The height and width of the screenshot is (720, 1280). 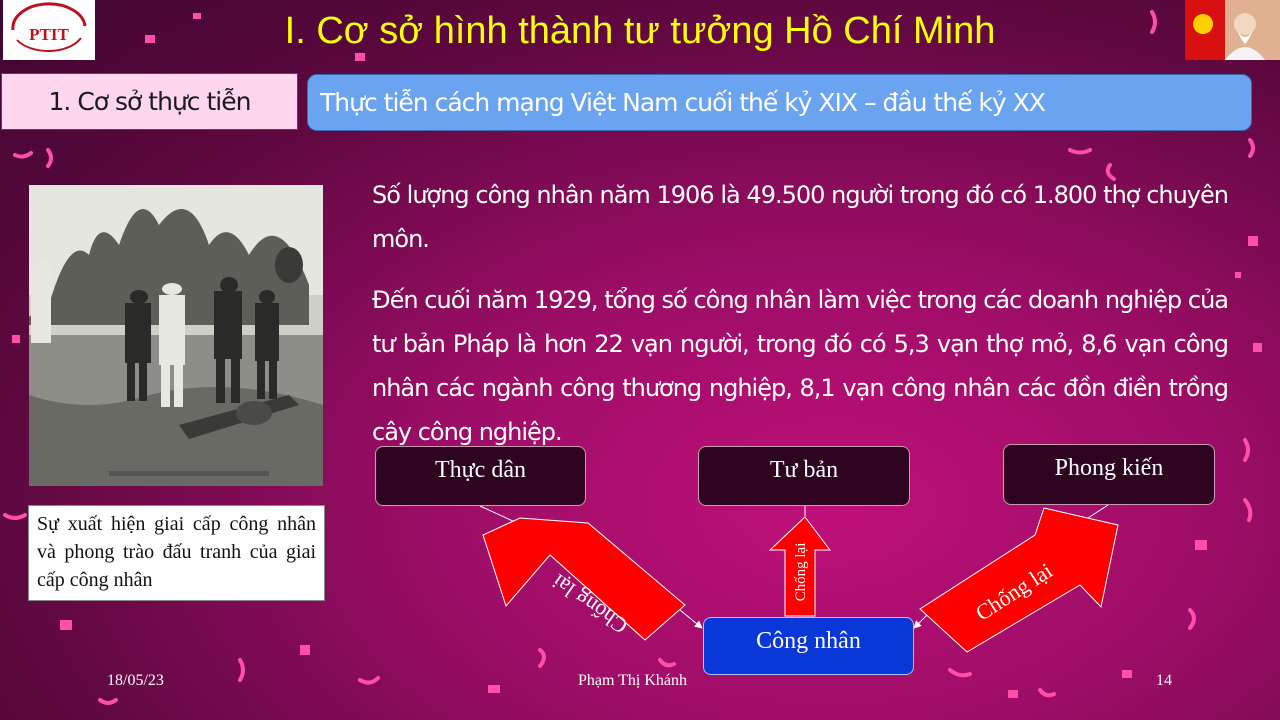 I want to click on arrow-against-colonists, so click(x=584, y=579).